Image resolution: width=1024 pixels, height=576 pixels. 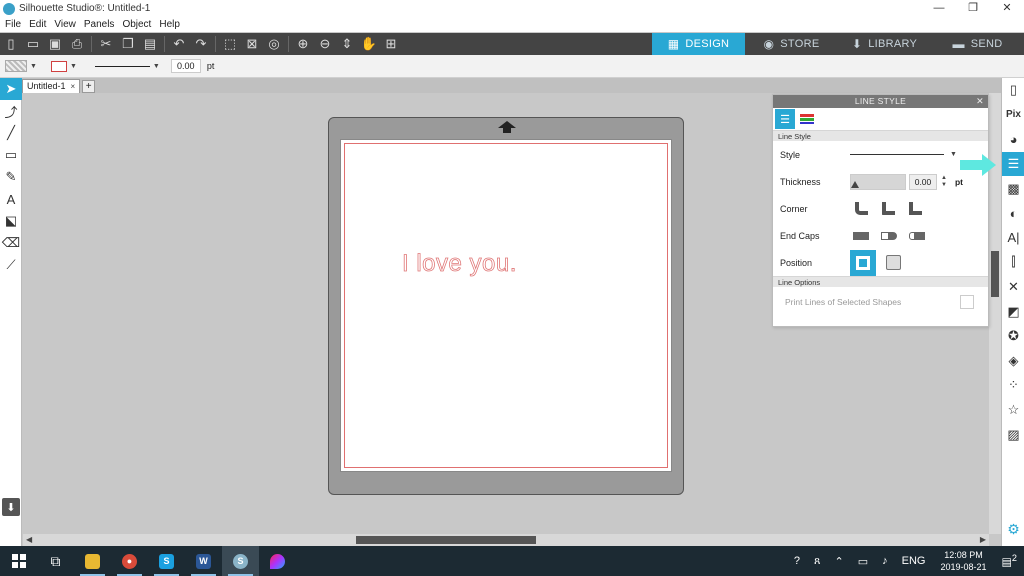 What do you see at coordinates (1013, 90) in the screenshot?
I see `page-setup-icon: ▯` at bounding box center [1013, 90].